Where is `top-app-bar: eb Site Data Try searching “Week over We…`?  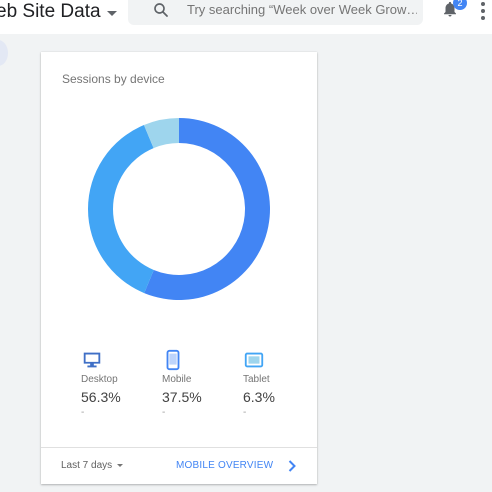 top-app-bar: eb Site Data Try searching “Week over We… is located at coordinates (246, 17).